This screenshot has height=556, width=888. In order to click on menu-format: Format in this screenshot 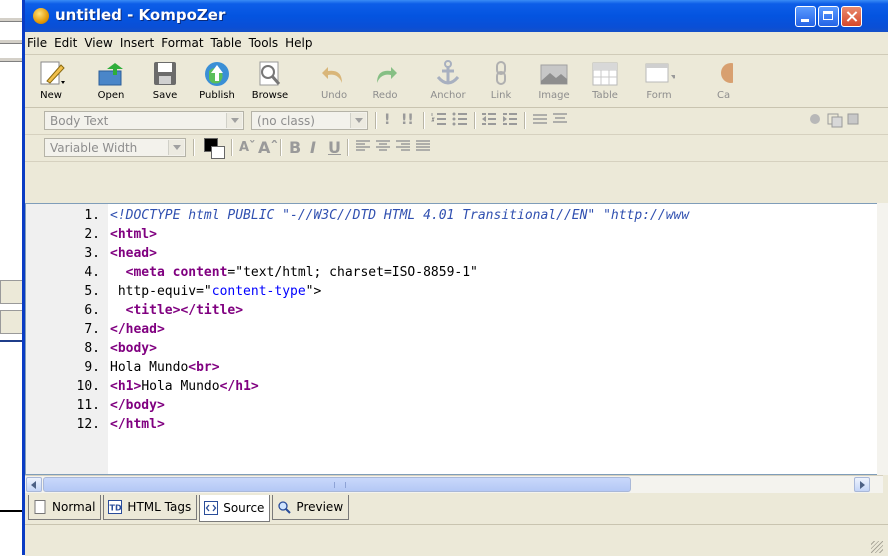, I will do `click(185, 43)`.